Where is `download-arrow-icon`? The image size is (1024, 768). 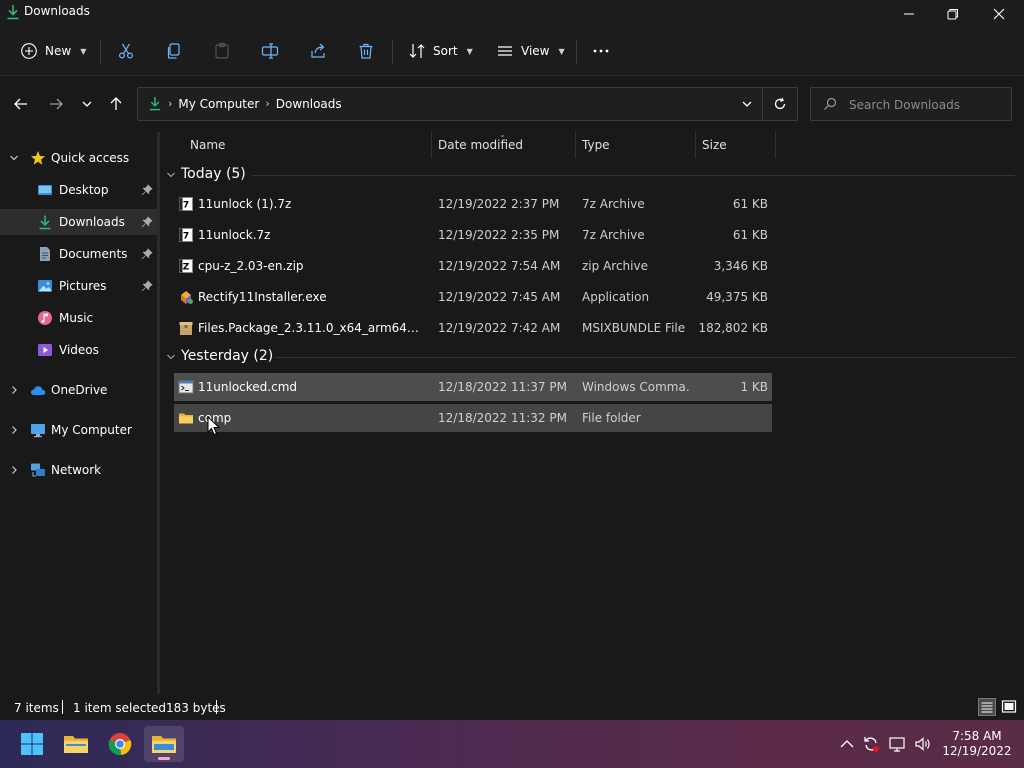 download-arrow-icon is located at coordinates (45, 222).